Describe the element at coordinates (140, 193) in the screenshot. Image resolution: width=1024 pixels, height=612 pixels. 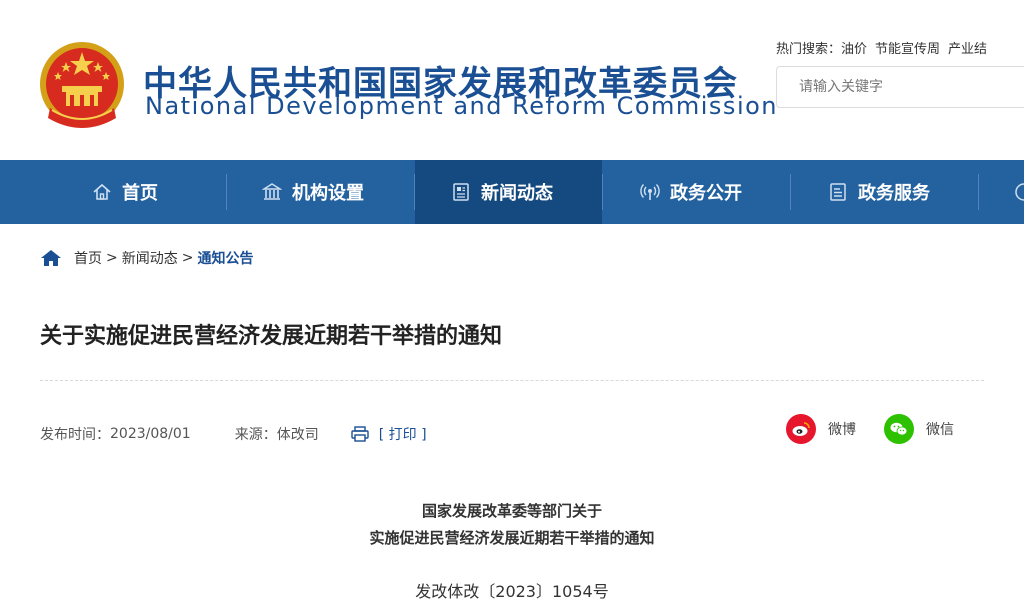
I see `nav-label: 首页` at that location.